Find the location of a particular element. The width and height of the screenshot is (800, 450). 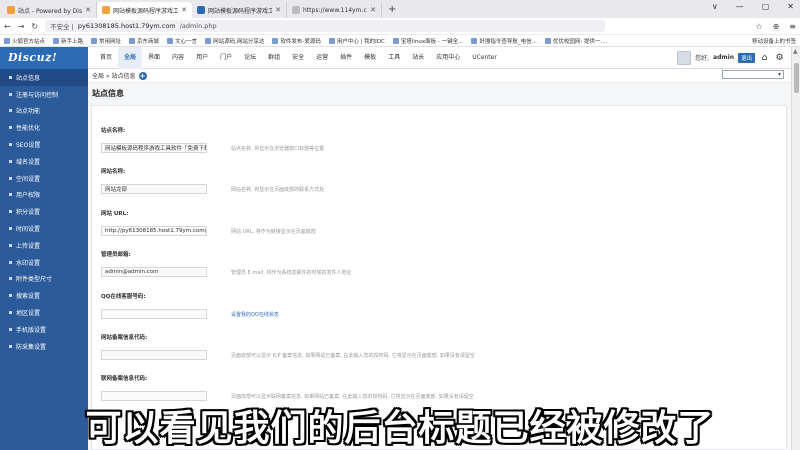

nav-item: 安全 is located at coordinates (298, 58).